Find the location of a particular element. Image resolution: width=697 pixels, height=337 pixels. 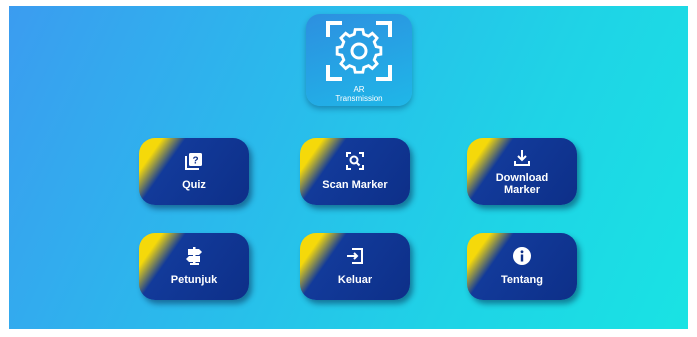

petunjuk-button: Petunjuk is located at coordinates (194, 266).